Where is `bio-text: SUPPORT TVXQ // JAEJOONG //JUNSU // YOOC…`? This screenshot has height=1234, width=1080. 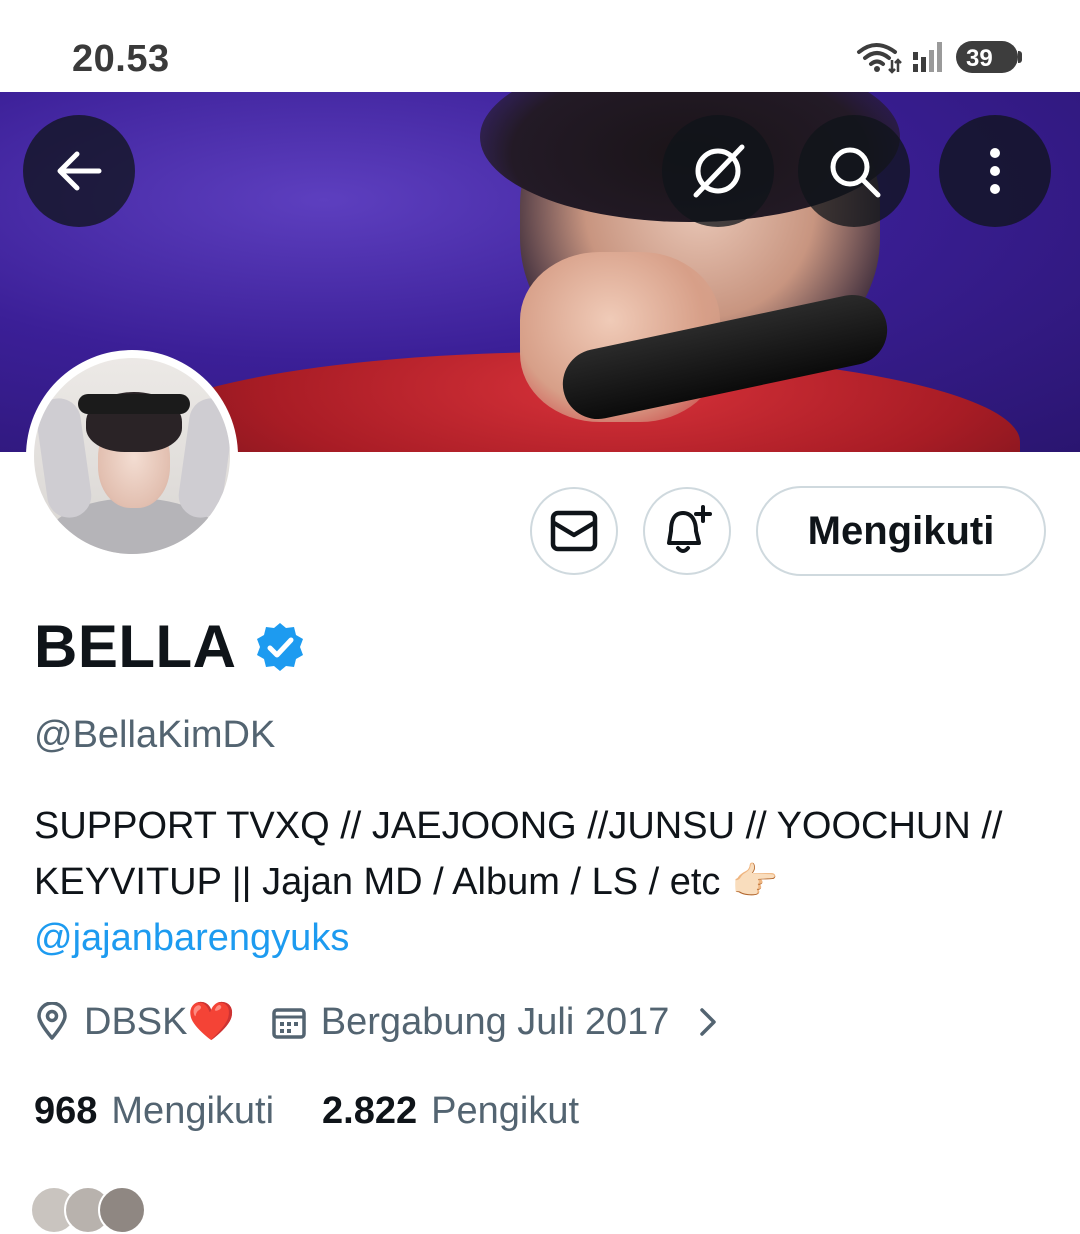 bio-text: SUPPORT TVXQ // JAEJOONG //JUNSU // YOOC… is located at coordinates (518, 854).